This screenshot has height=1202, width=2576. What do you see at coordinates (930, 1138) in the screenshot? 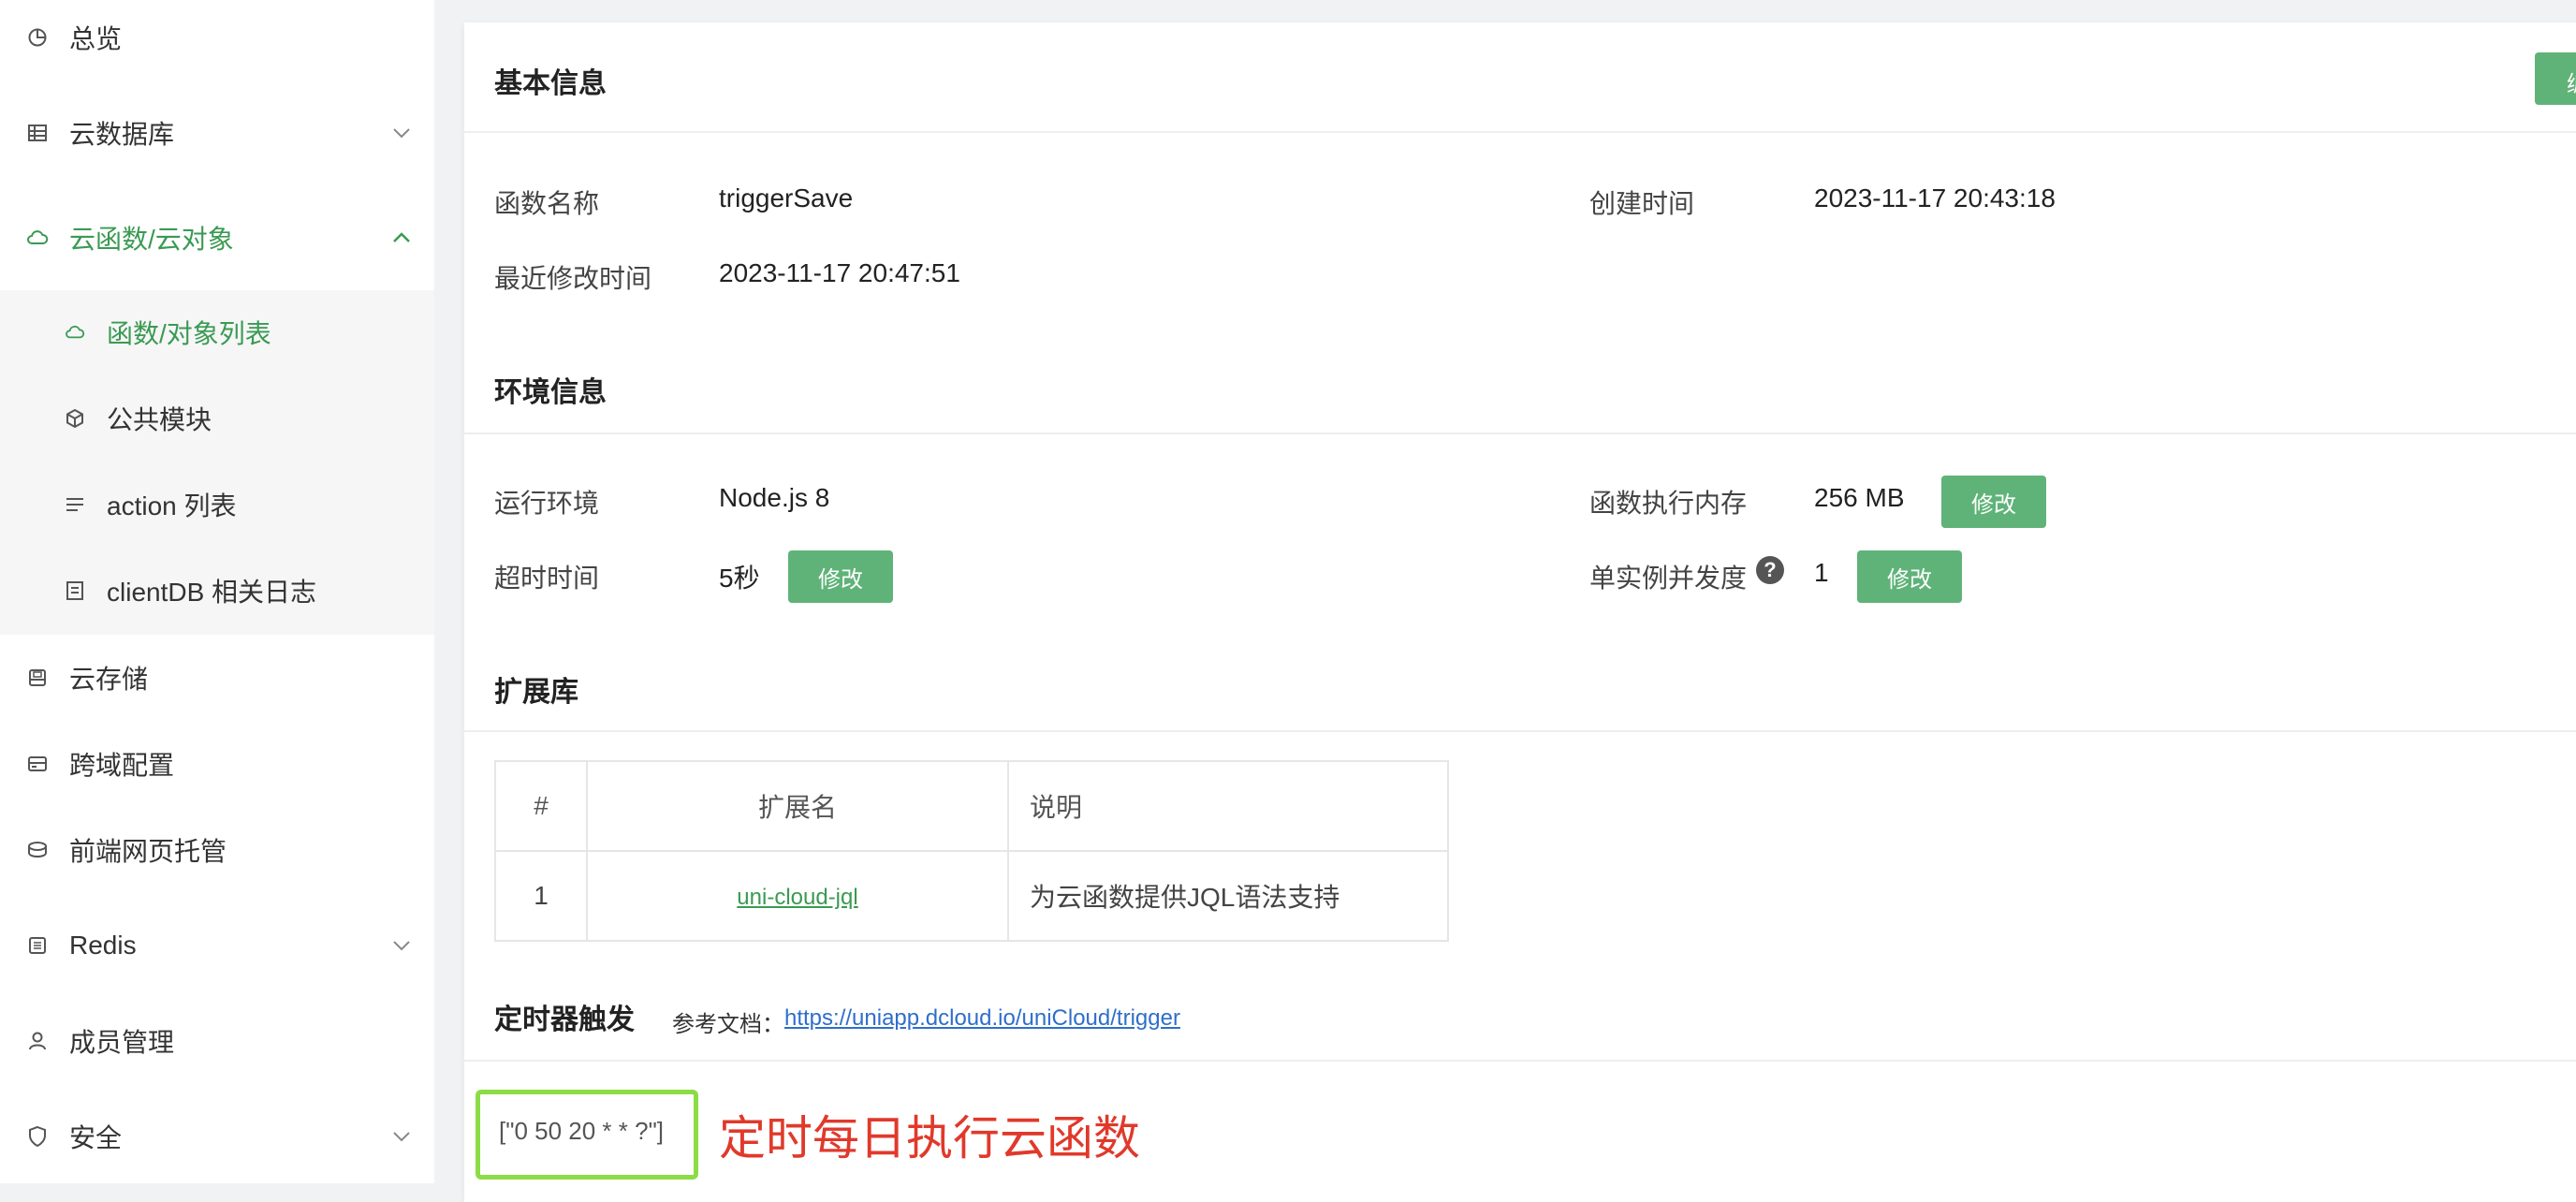
I see `annotation-text: 定时每日执行云函数` at bounding box center [930, 1138].